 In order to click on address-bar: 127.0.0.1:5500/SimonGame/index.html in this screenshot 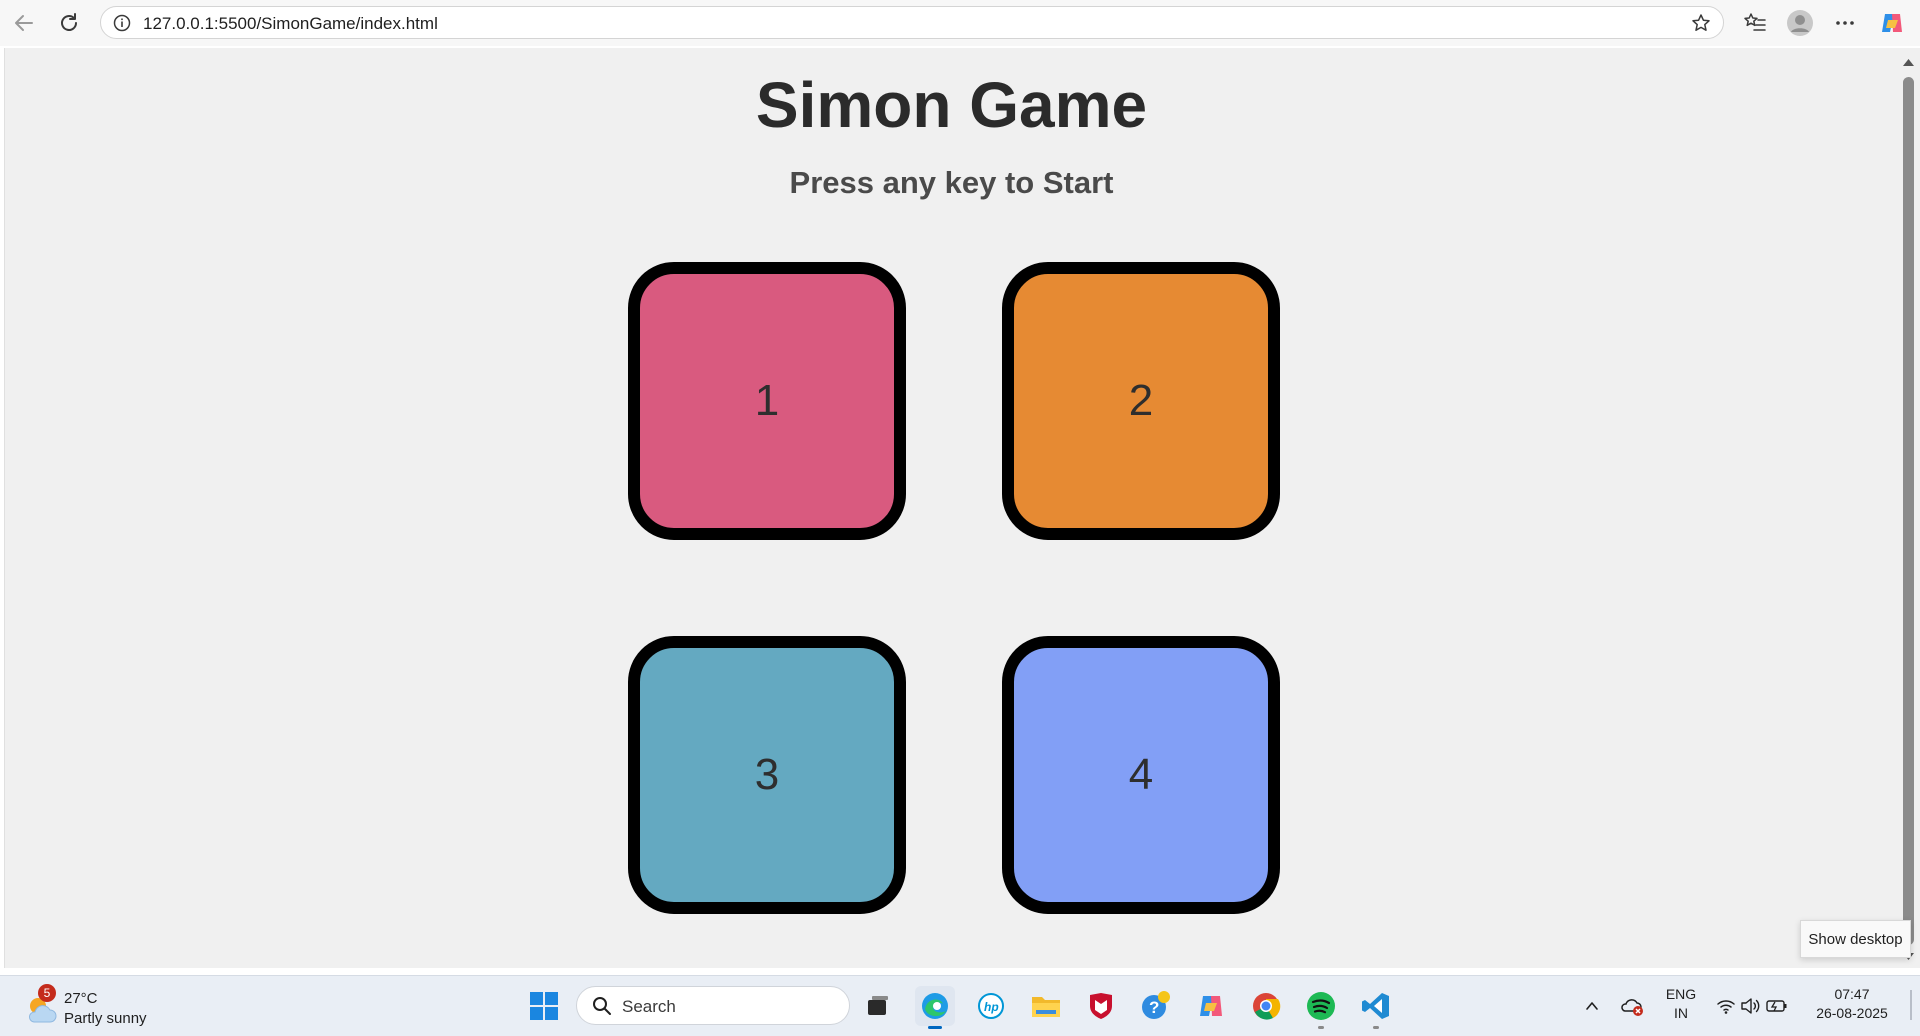, I will do `click(912, 22)`.